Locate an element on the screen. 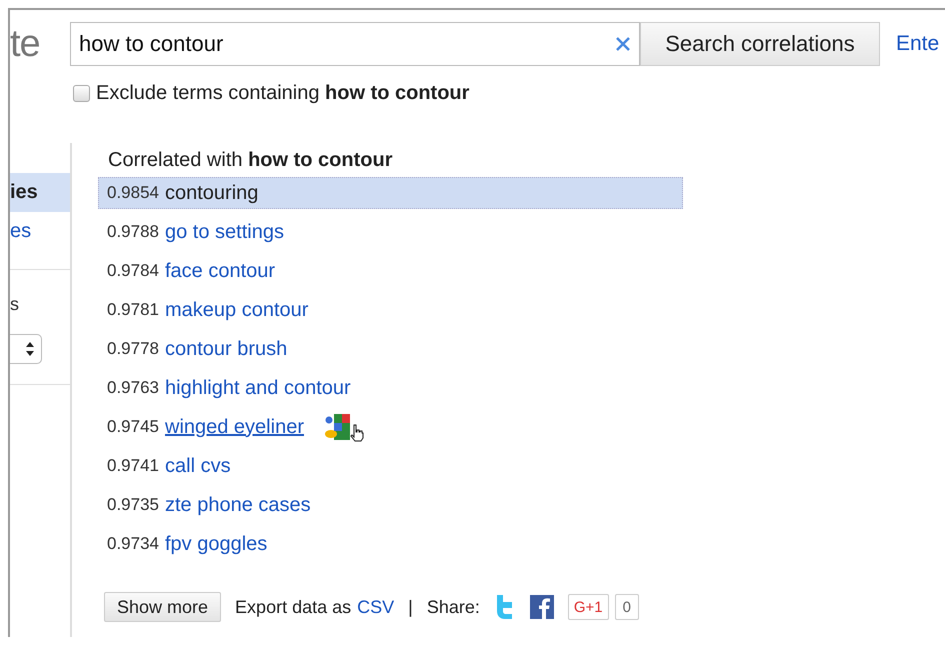 The image size is (945, 645). selected-result-row: 0.9854 contouring is located at coordinates (390, 193).